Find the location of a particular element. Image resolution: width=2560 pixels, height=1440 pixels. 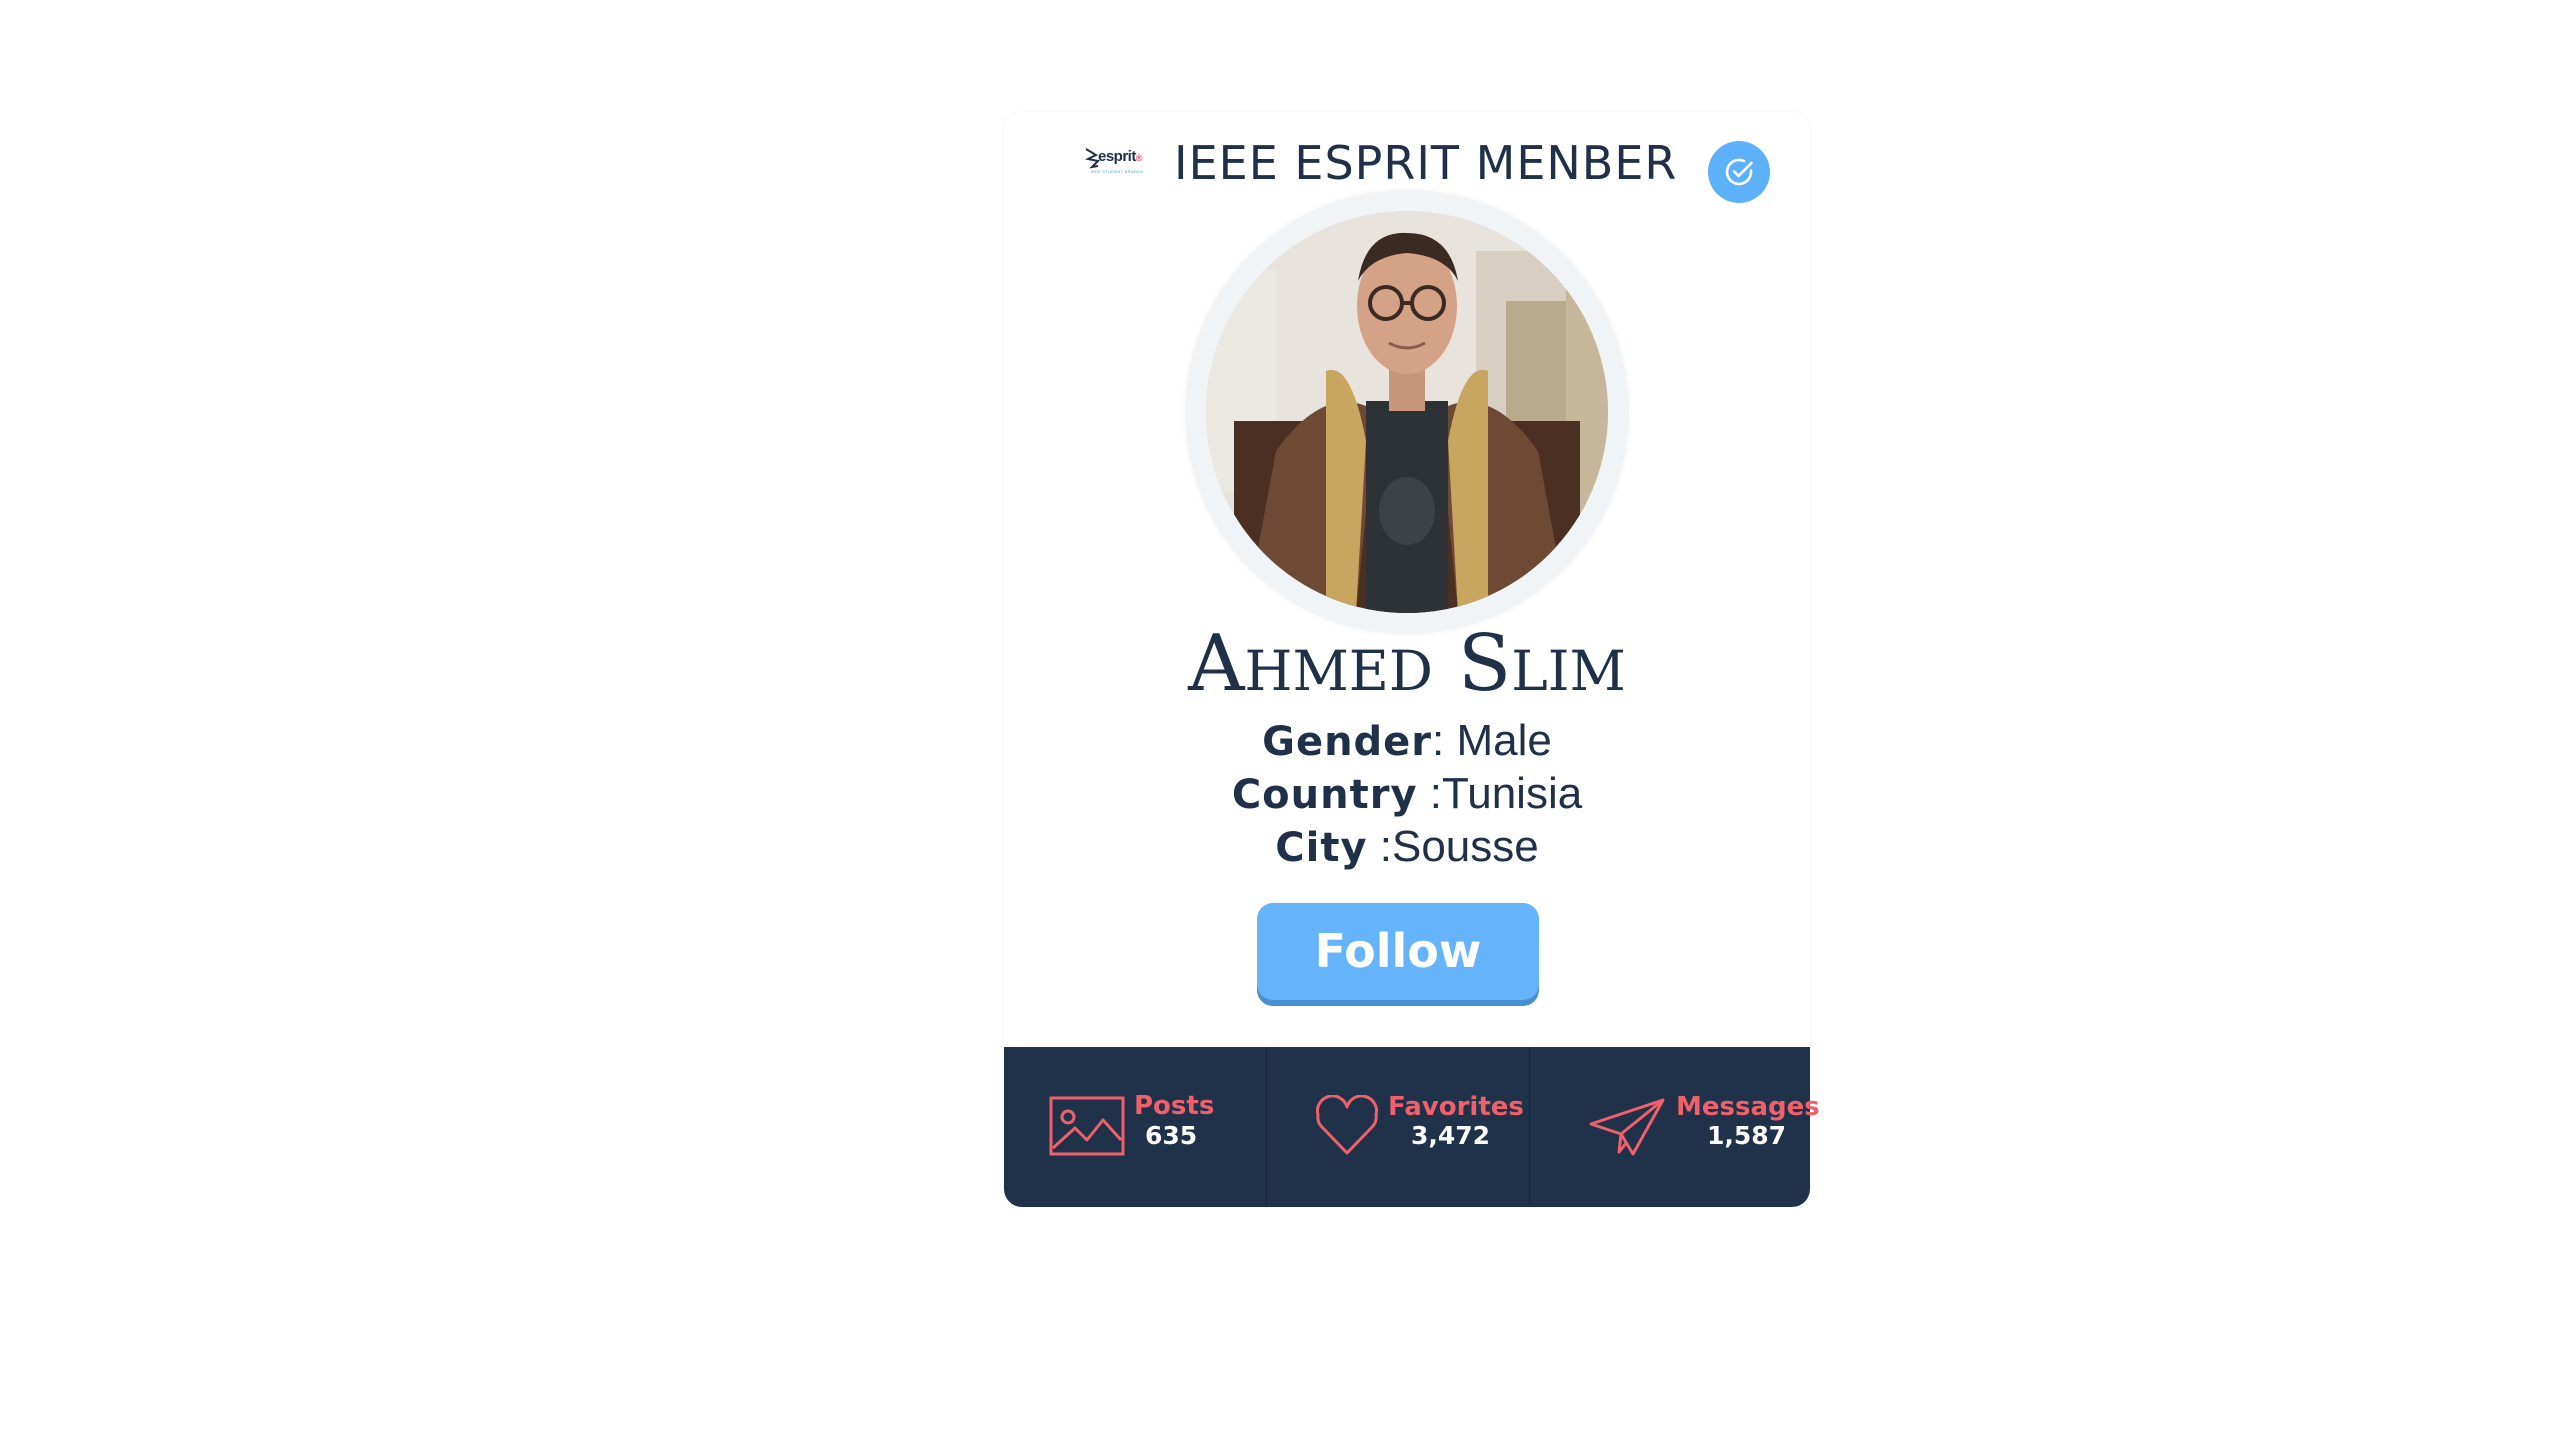

gender-value: : Male is located at coordinates (1492, 740).